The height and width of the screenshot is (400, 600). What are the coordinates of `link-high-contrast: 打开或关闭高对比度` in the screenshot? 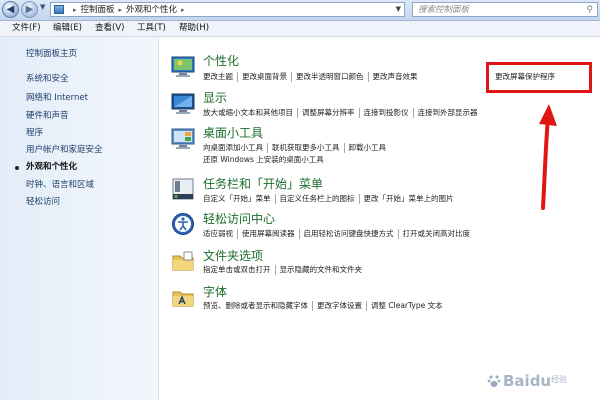 It's located at (437, 234).